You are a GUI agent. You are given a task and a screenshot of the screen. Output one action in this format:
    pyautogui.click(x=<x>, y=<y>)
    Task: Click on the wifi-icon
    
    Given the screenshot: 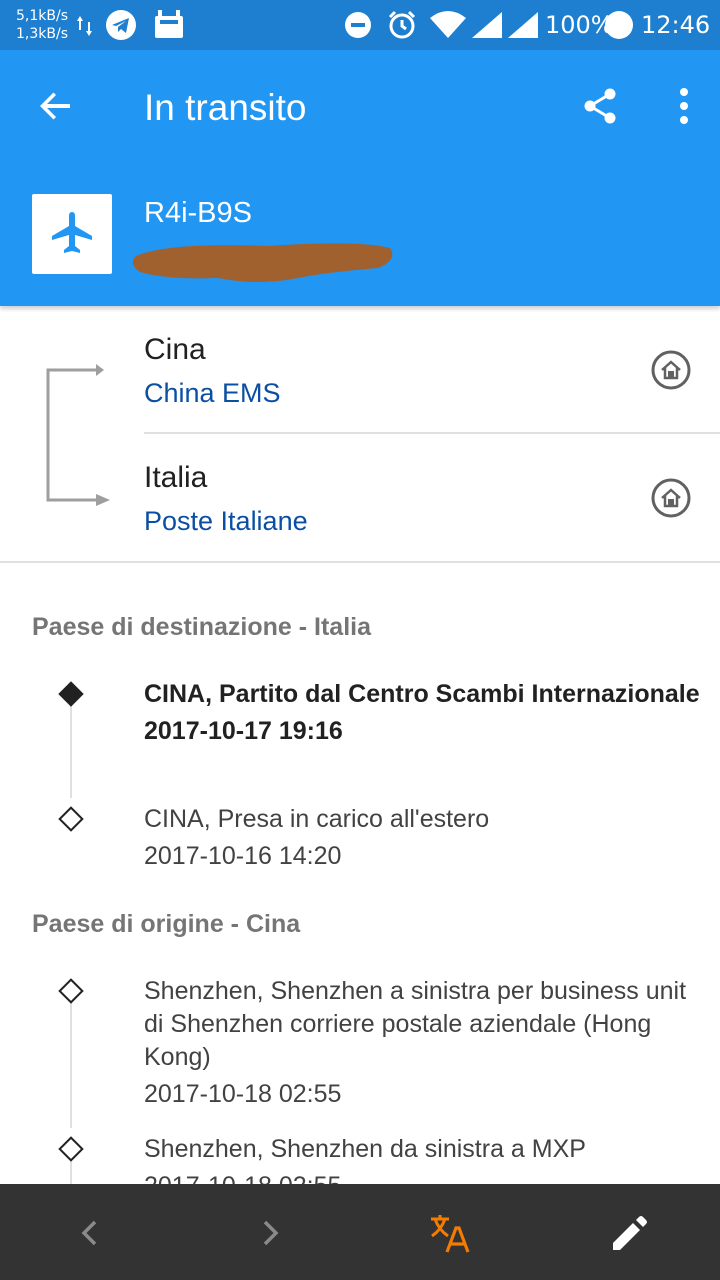 What is the action you would take?
    pyautogui.click(x=448, y=24)
    